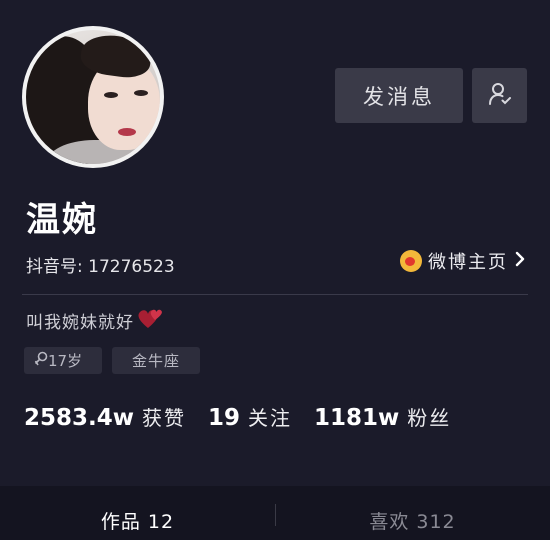  Describe the element at coordinates (224, 418) in the screenshot. I see `following-count: 19` at that location.